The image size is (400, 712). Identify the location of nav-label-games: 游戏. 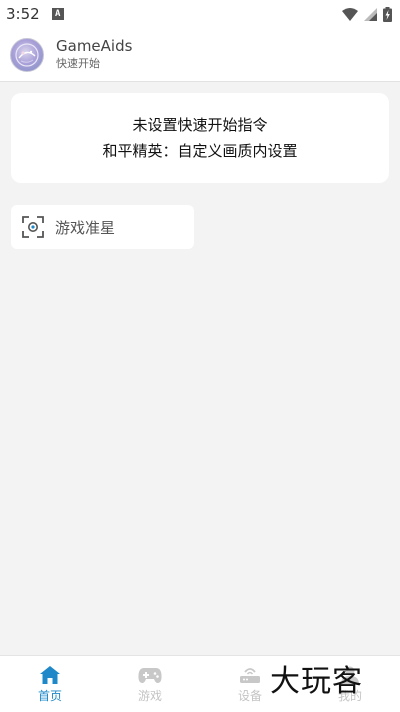
(149, 696).